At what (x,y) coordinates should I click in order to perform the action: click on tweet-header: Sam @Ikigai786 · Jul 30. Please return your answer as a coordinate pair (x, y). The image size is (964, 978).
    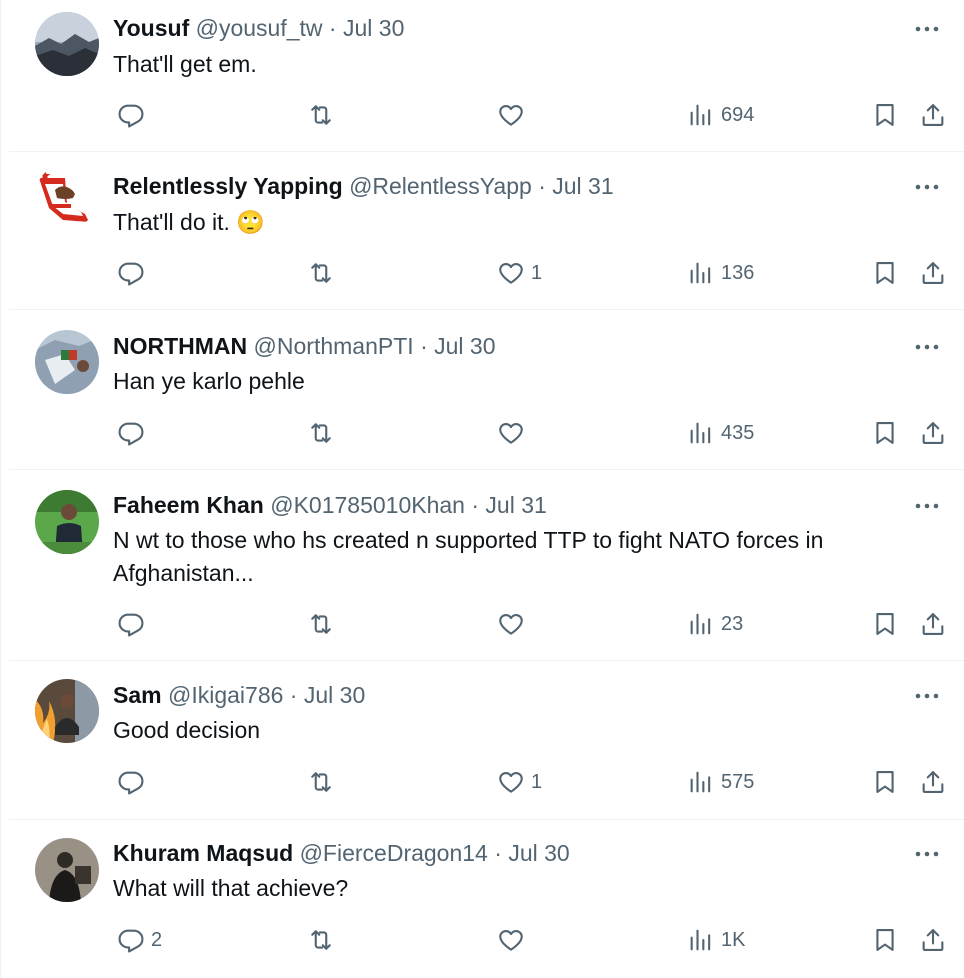
    Looking at the image, I should click on (239, 695).